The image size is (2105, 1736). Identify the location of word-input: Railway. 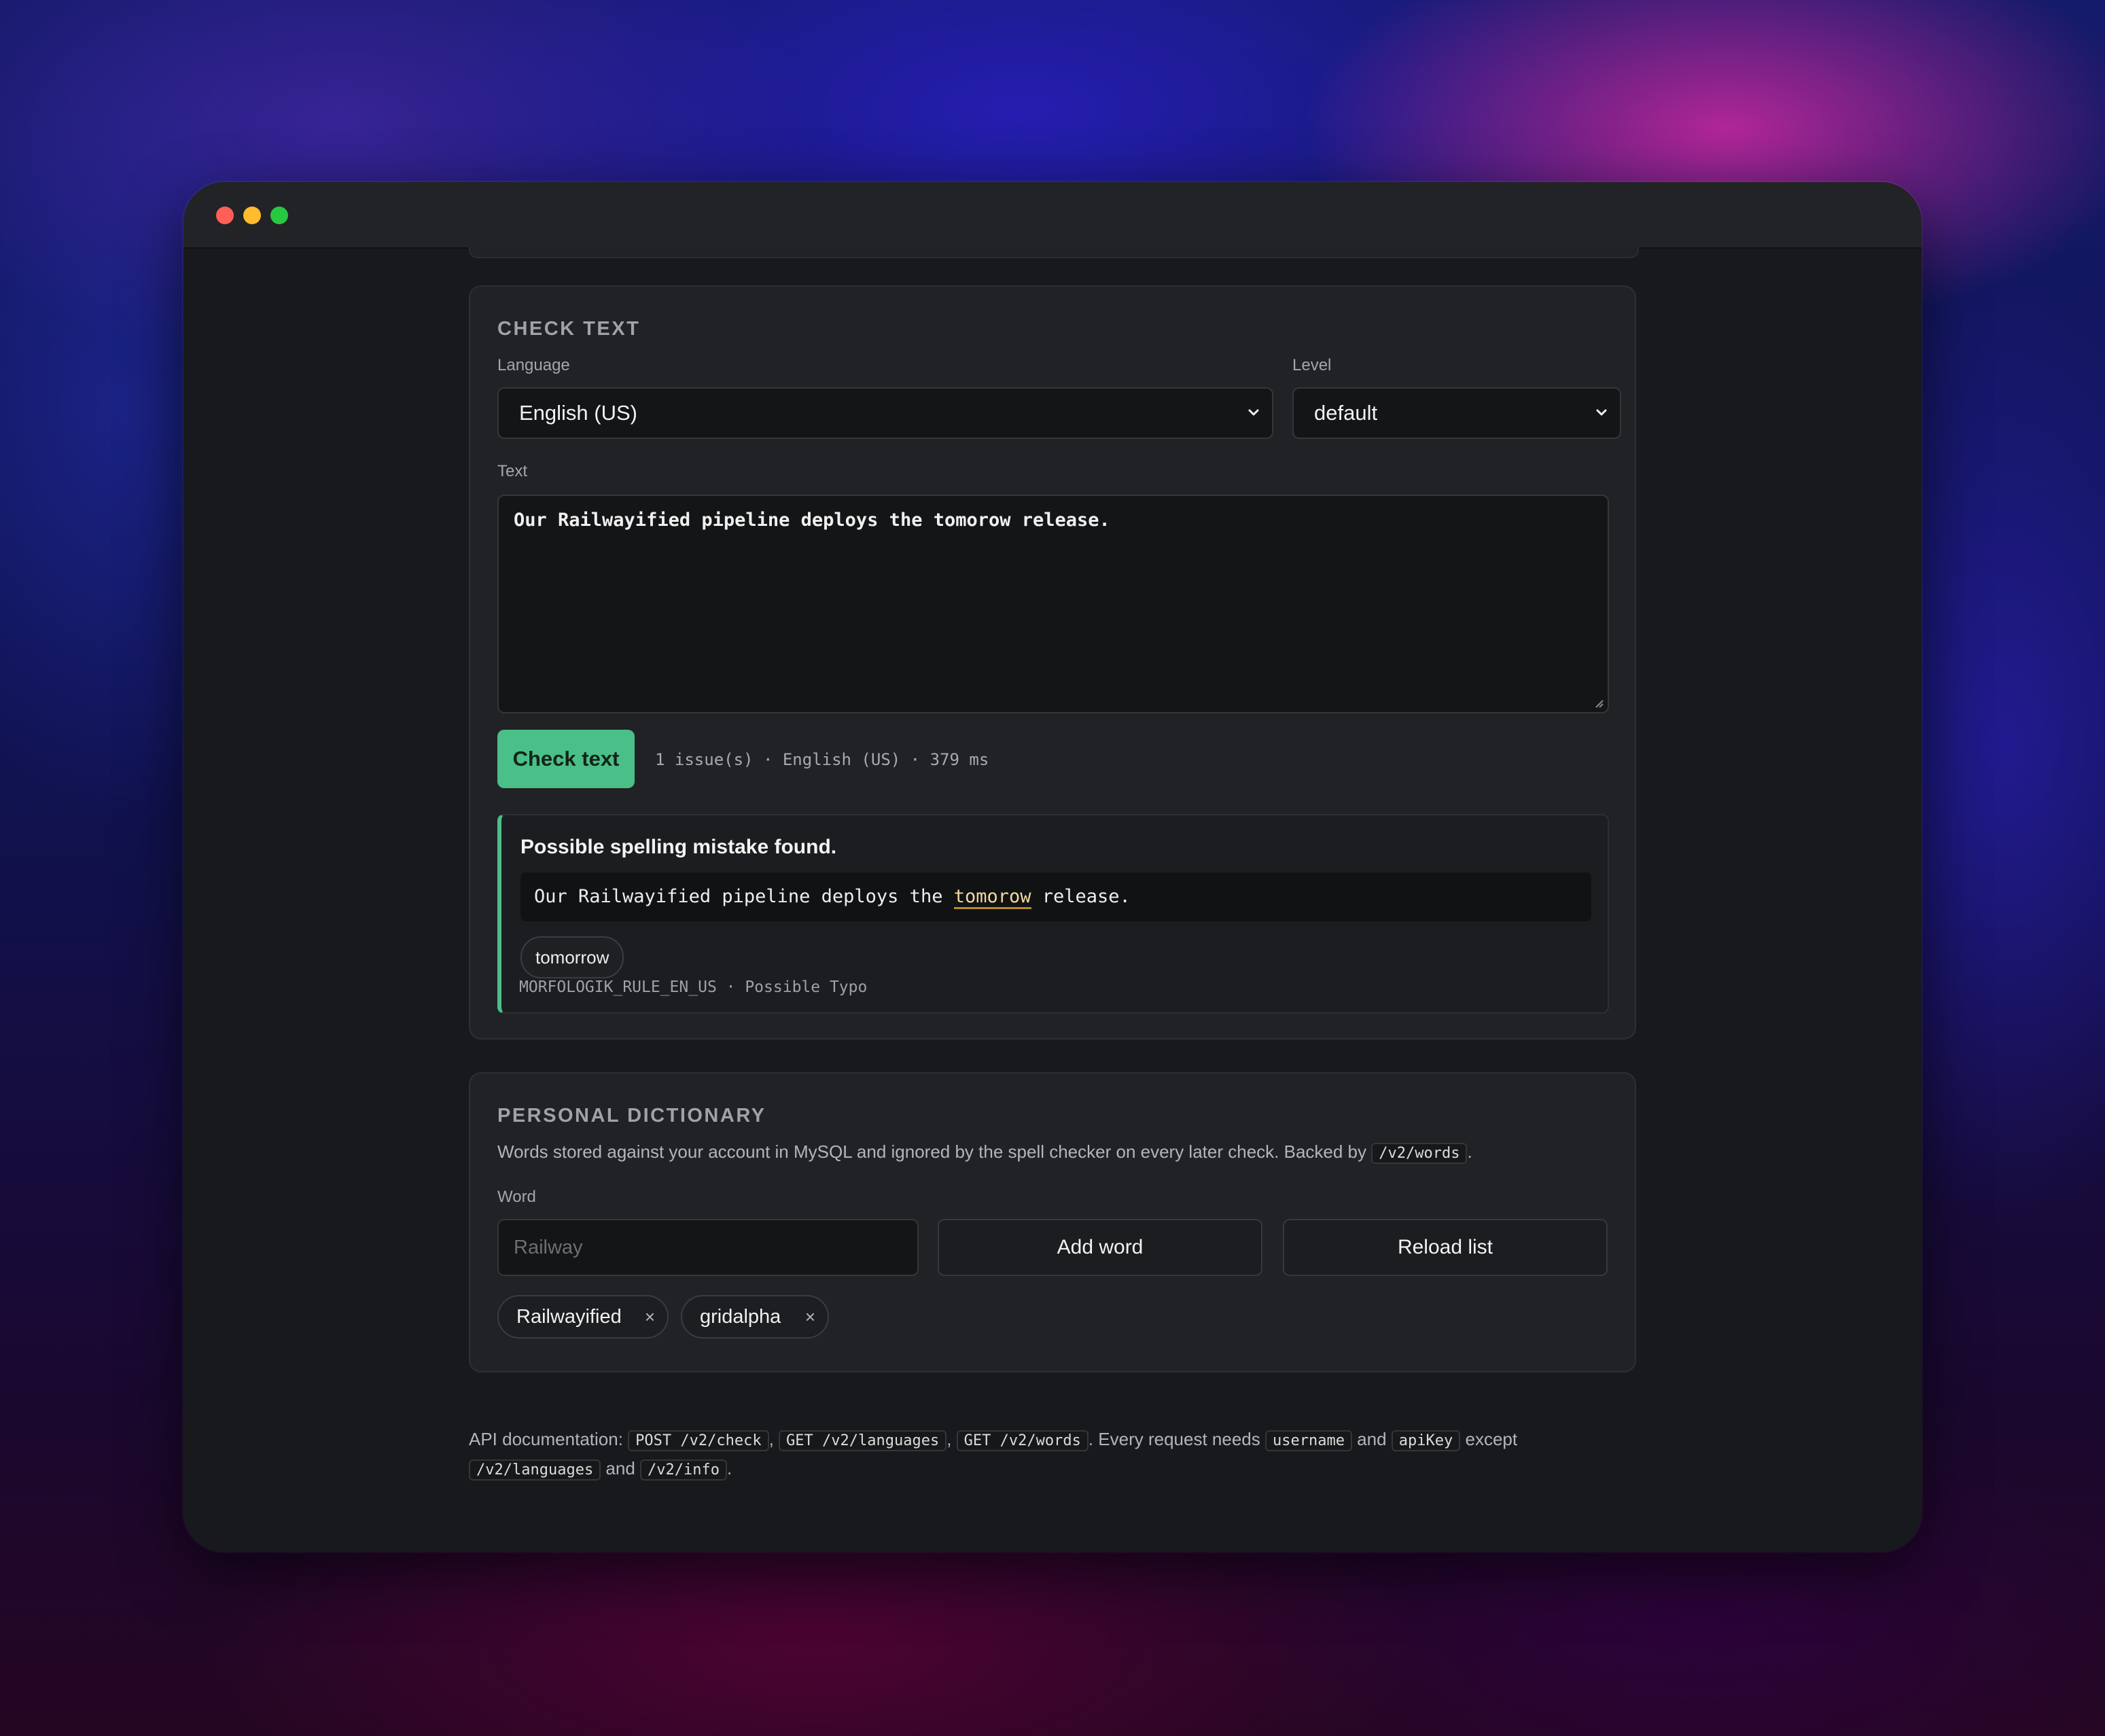
(708, 1247).